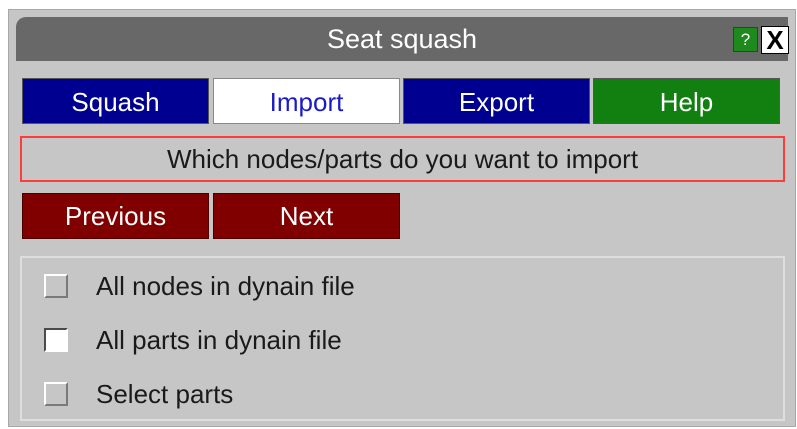  What do you see at coordinates (775, 40) in the screenshot?
I see `close-icon: X` at bounding box center [775, 40].